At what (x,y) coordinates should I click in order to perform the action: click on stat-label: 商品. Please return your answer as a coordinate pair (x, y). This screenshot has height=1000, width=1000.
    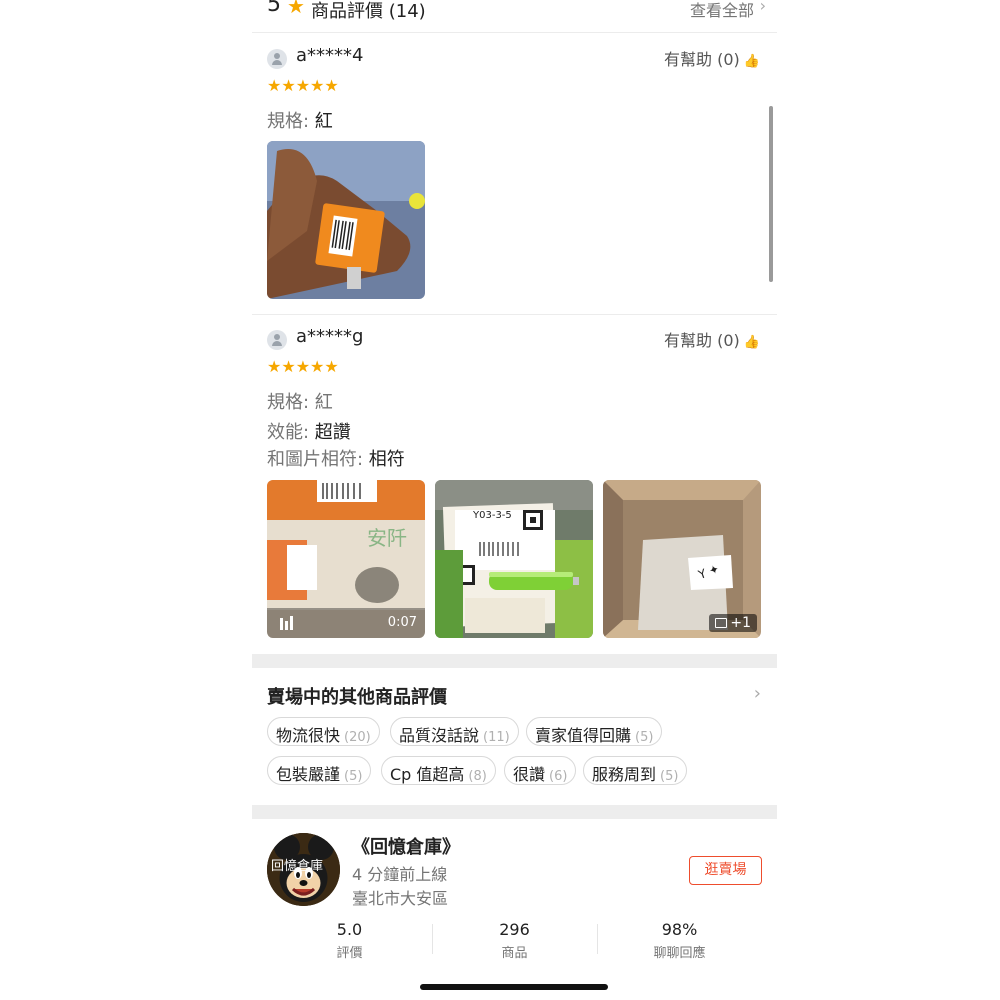
    Looking at the image, I should click on (514, 953).